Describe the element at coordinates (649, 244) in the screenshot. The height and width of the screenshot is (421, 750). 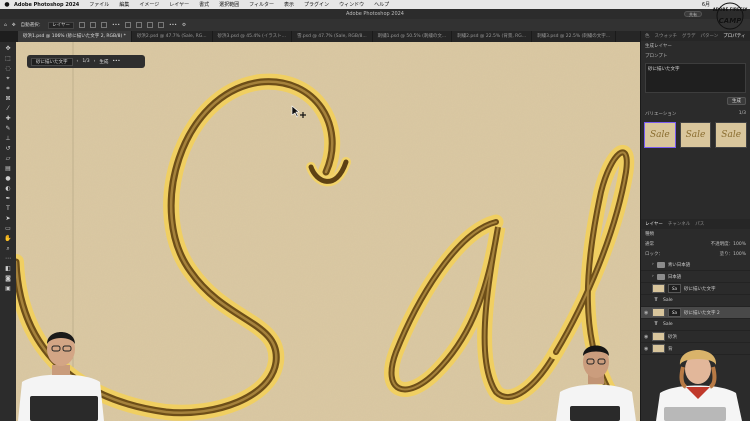
I see `blend-mode-select: 通常` at that location.